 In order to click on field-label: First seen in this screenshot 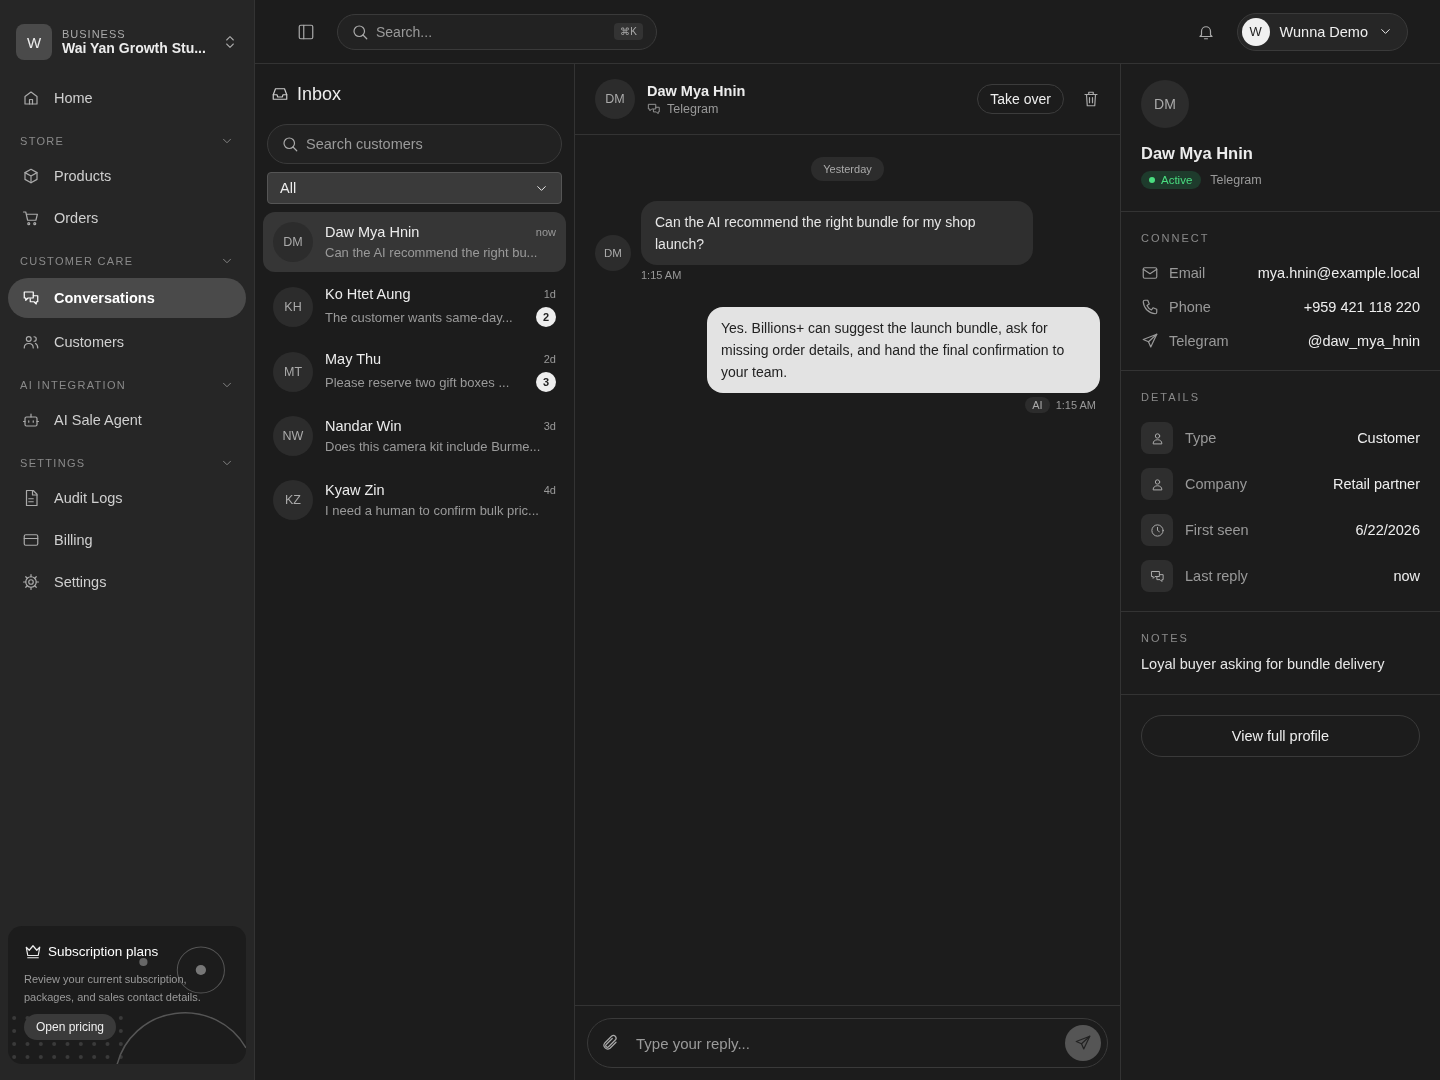, I will do `click(1217, 530)`.